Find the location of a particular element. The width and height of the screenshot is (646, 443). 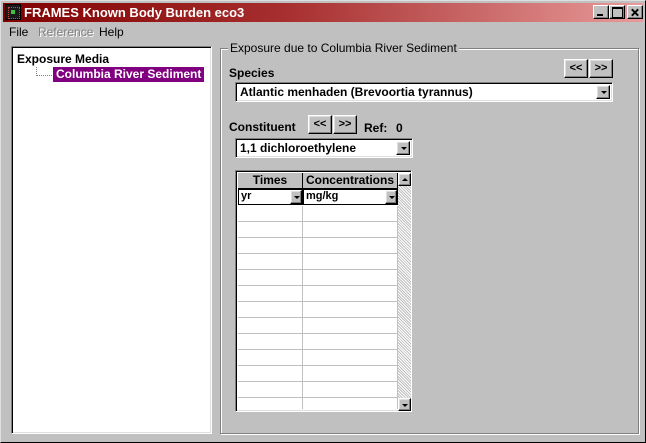

scroll-up-button is located at coordinates (404, 179).